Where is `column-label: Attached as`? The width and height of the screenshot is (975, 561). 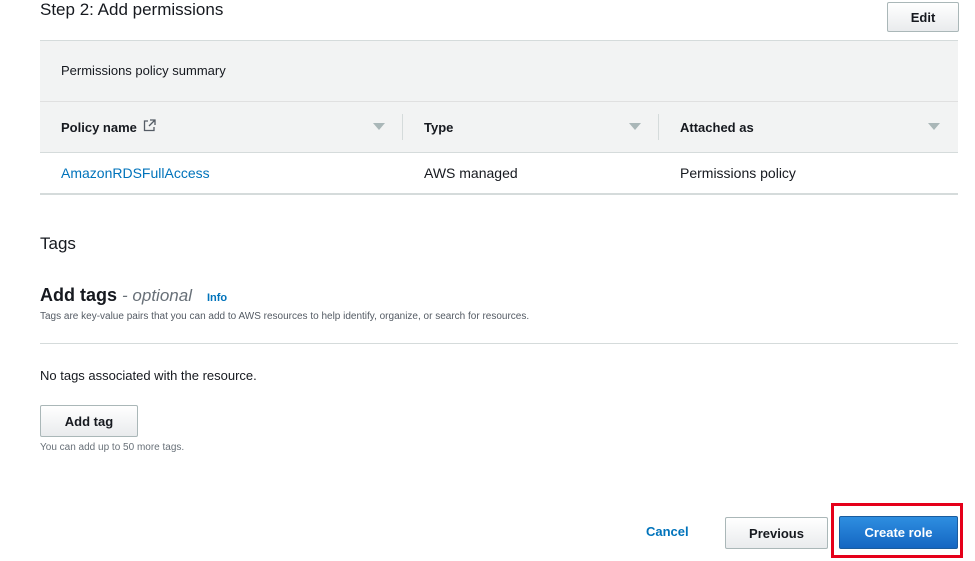
column-label: Attached as is located at coordinates (717, 127).